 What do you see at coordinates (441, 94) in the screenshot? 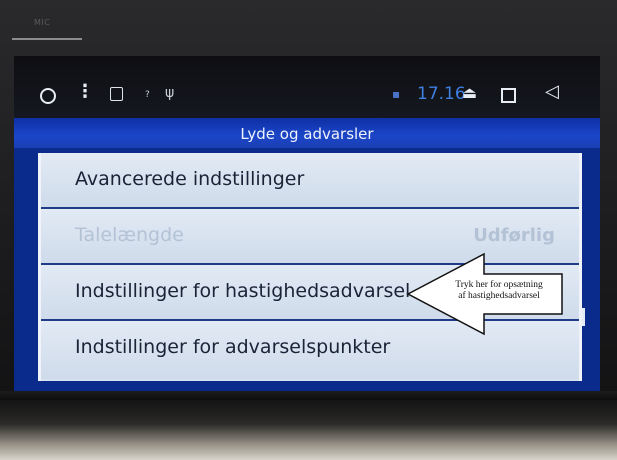
I see `clock-time: 17.16` at bounding box center [441, 94].